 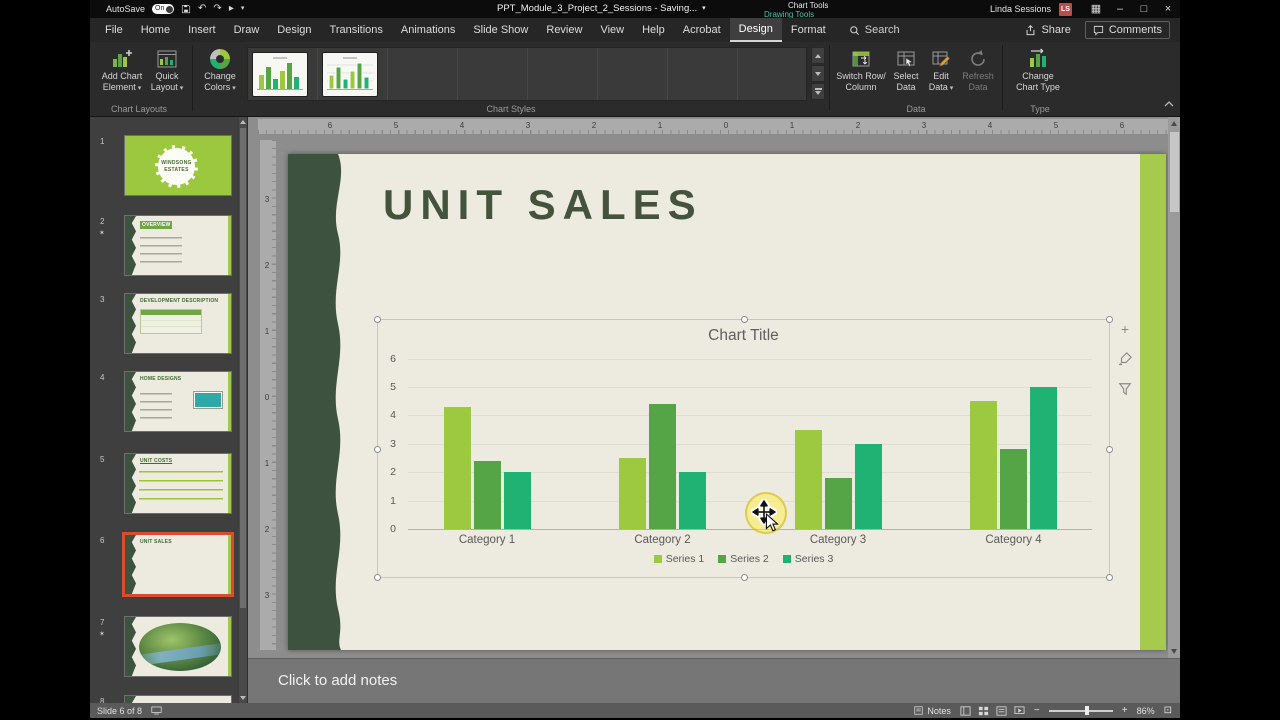 I want to click on zoom-slider, so click(x=1080, y=710).